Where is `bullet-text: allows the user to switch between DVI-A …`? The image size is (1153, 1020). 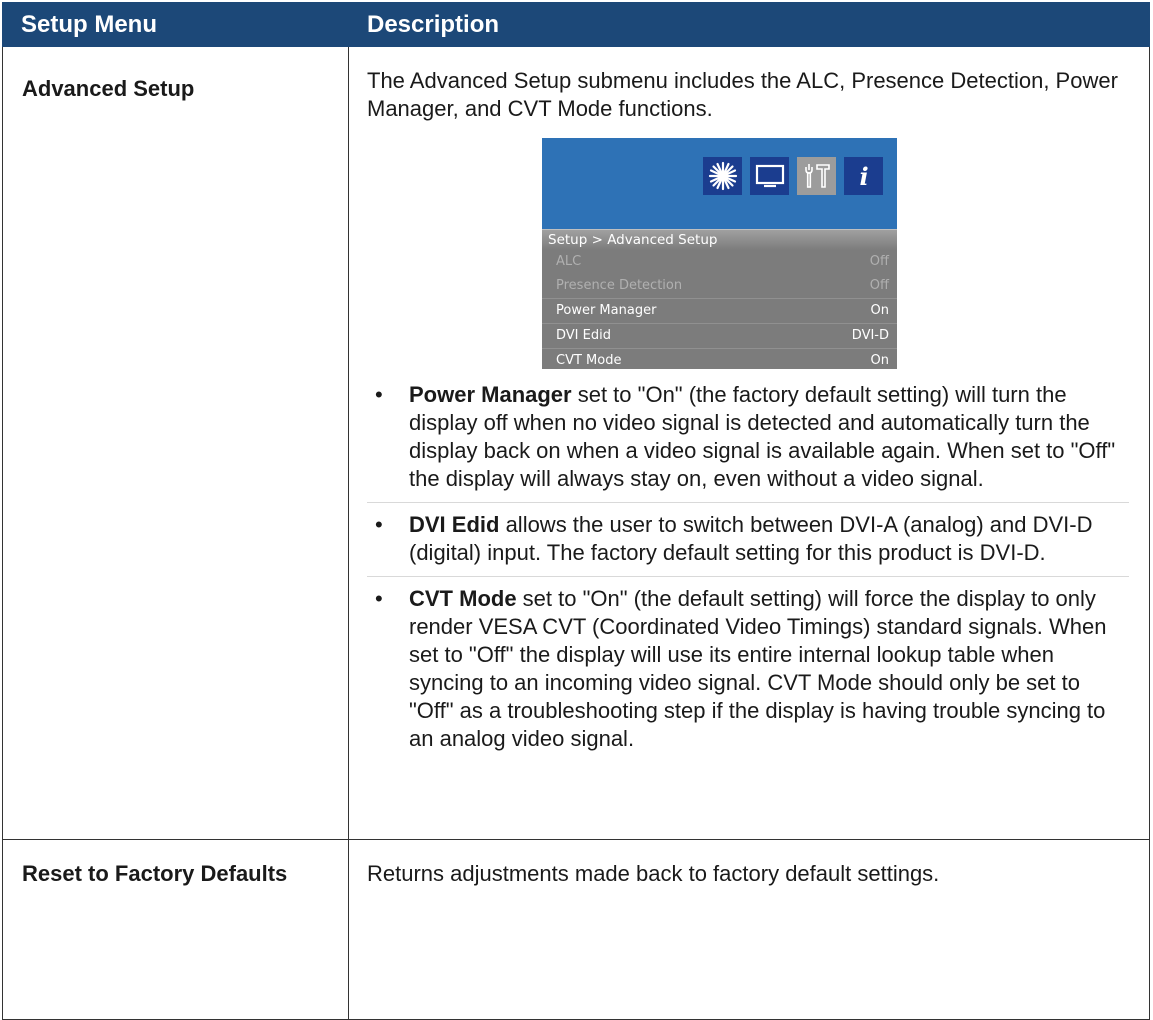
bullet-text: allows the user to switch between DVI-A … is located at coordinates (751, 538).